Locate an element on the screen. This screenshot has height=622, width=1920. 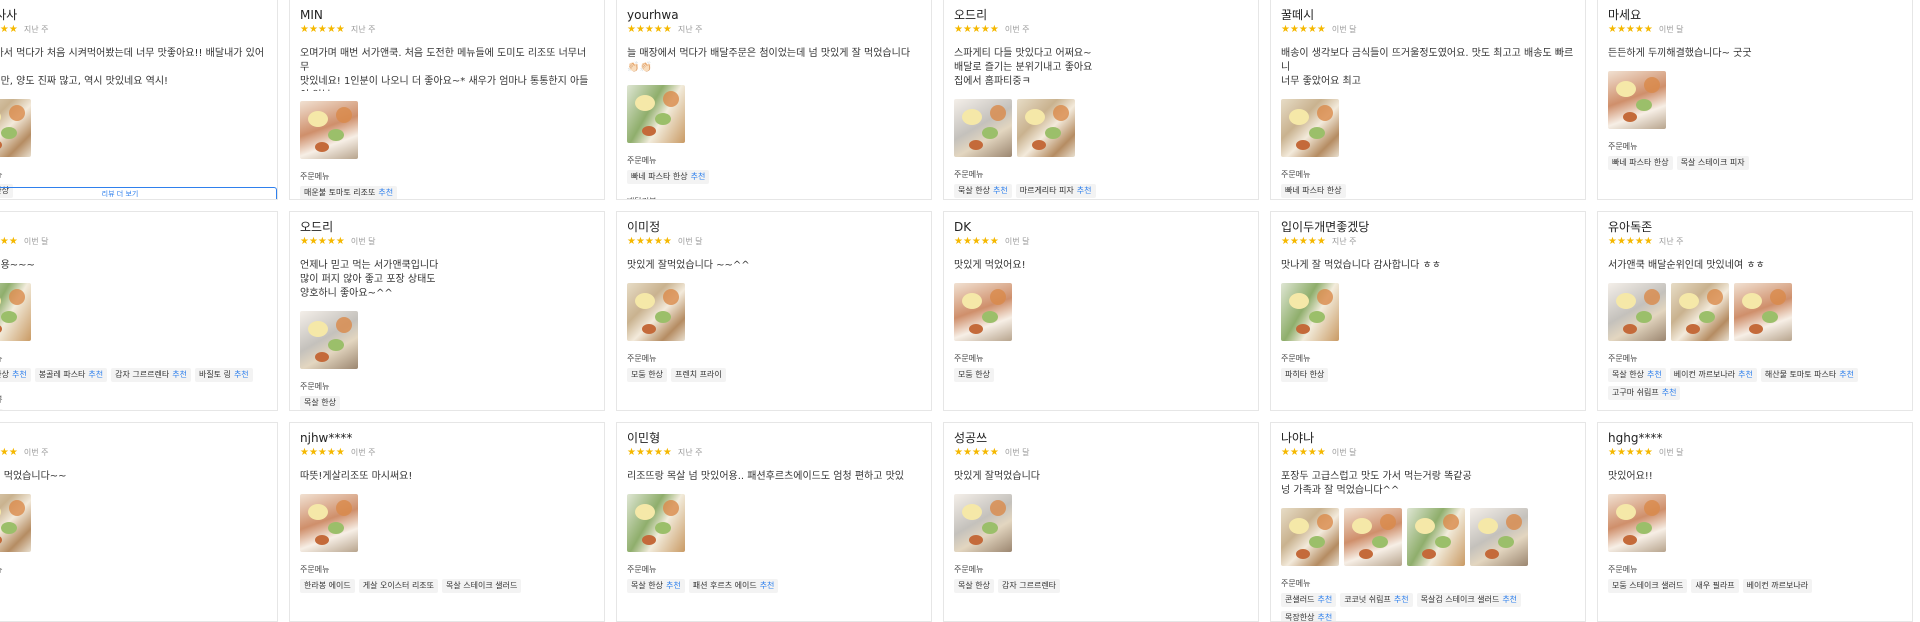
menu-tag: 베이컨 까르보나라 is located at coordinates (1777, 586).